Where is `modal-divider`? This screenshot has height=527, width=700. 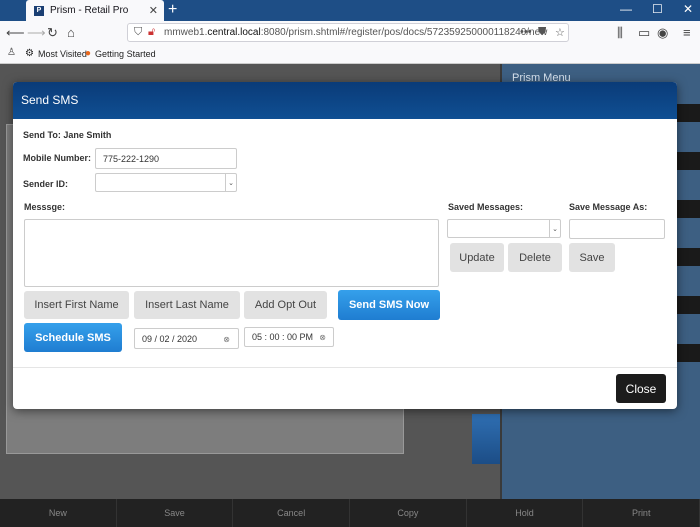 modal-divider is located at coordinates (345, 367).